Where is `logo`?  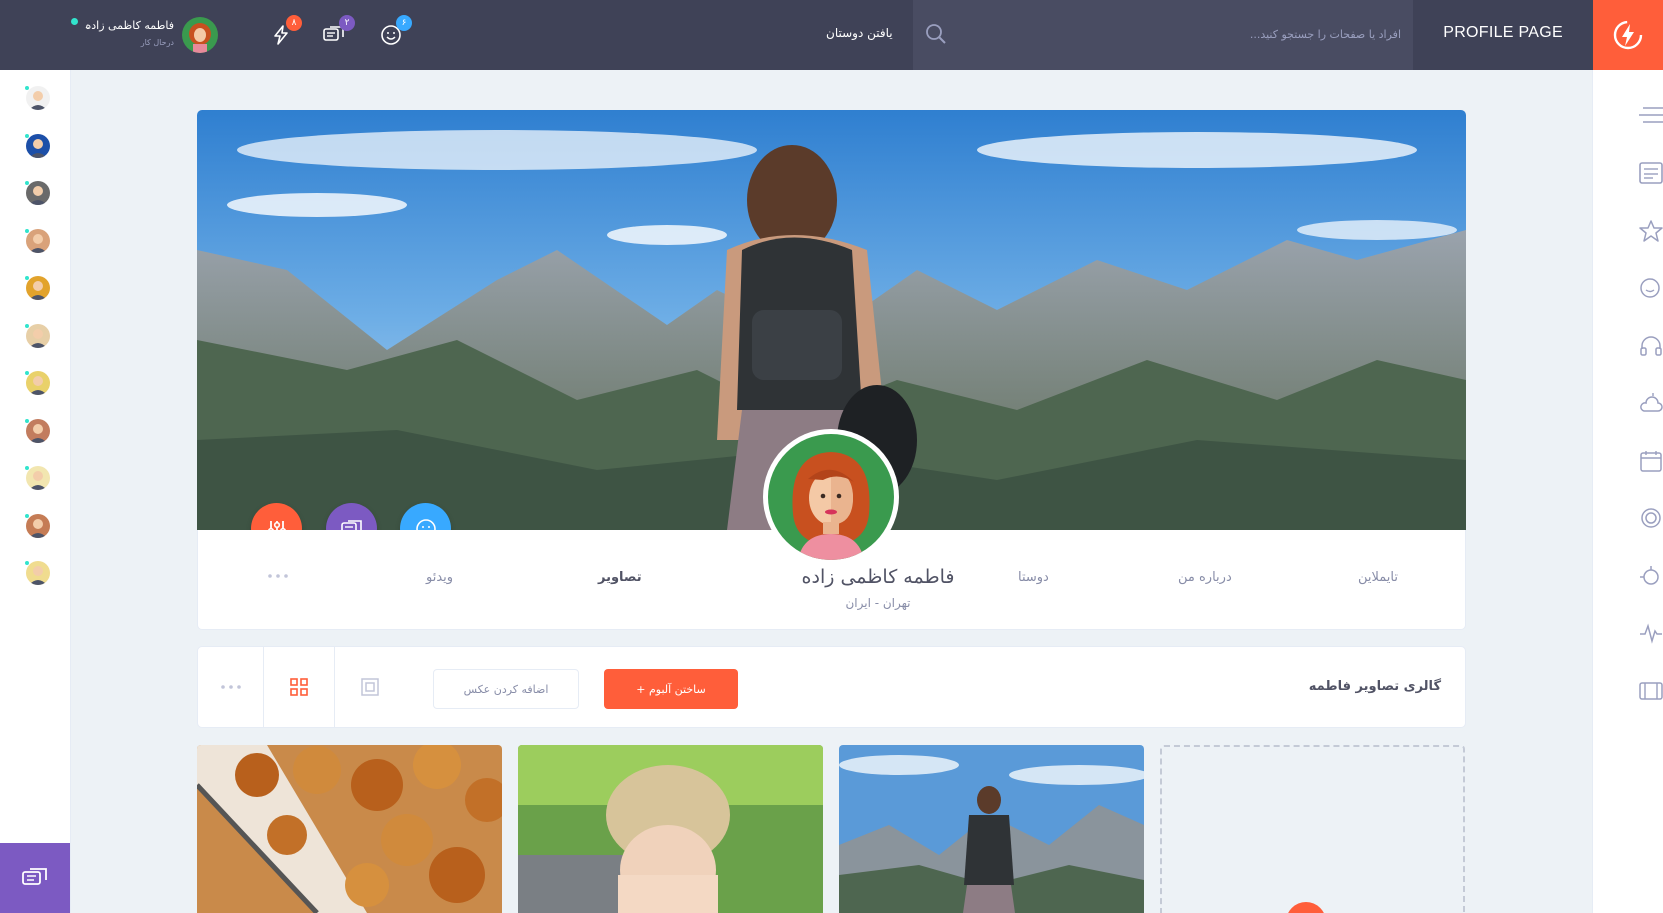
logo is located at coordinates (1628, 35).